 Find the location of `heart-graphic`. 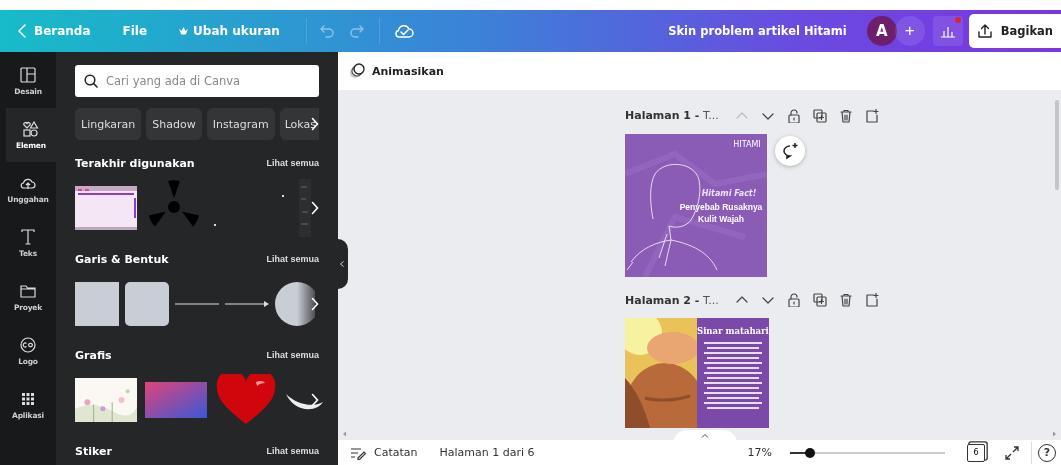

heart-graphic is located at coordinates (246, 400).